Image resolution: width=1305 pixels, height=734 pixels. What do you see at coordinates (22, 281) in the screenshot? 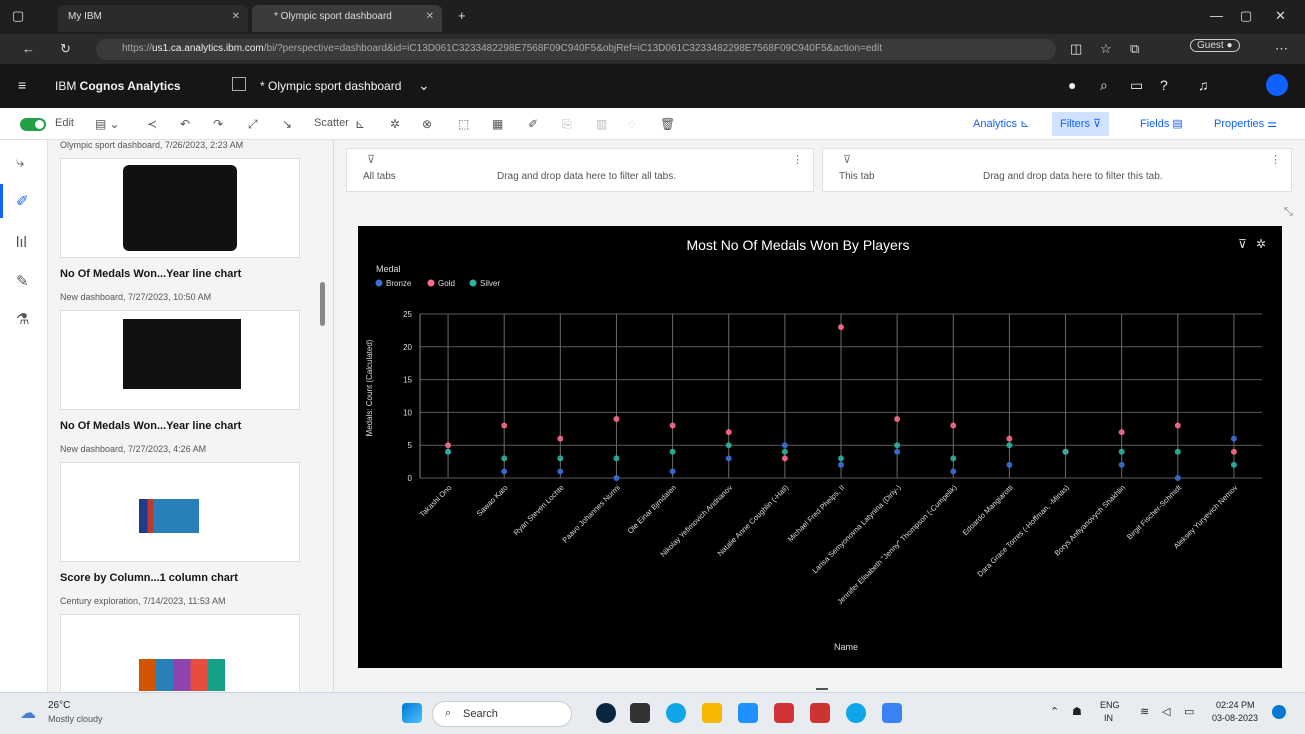
I see `widgets-icon: ✎` at bounding box center [22, 281].